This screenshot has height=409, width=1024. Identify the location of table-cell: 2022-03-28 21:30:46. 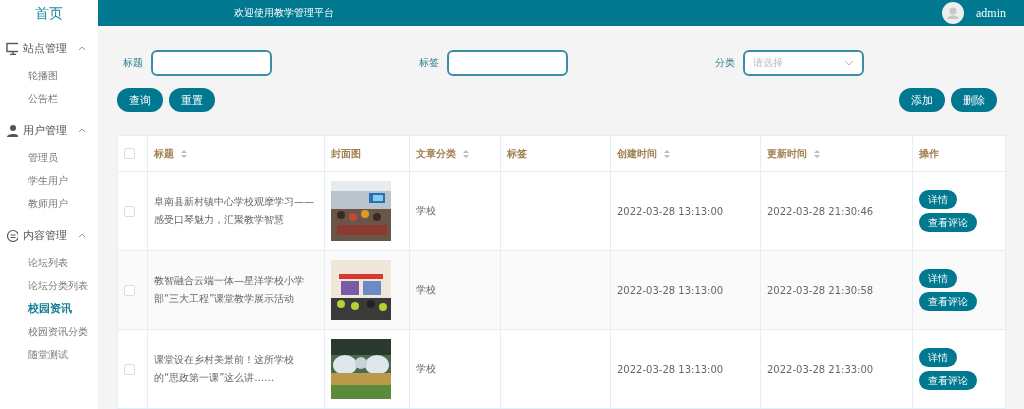
(820, 211).